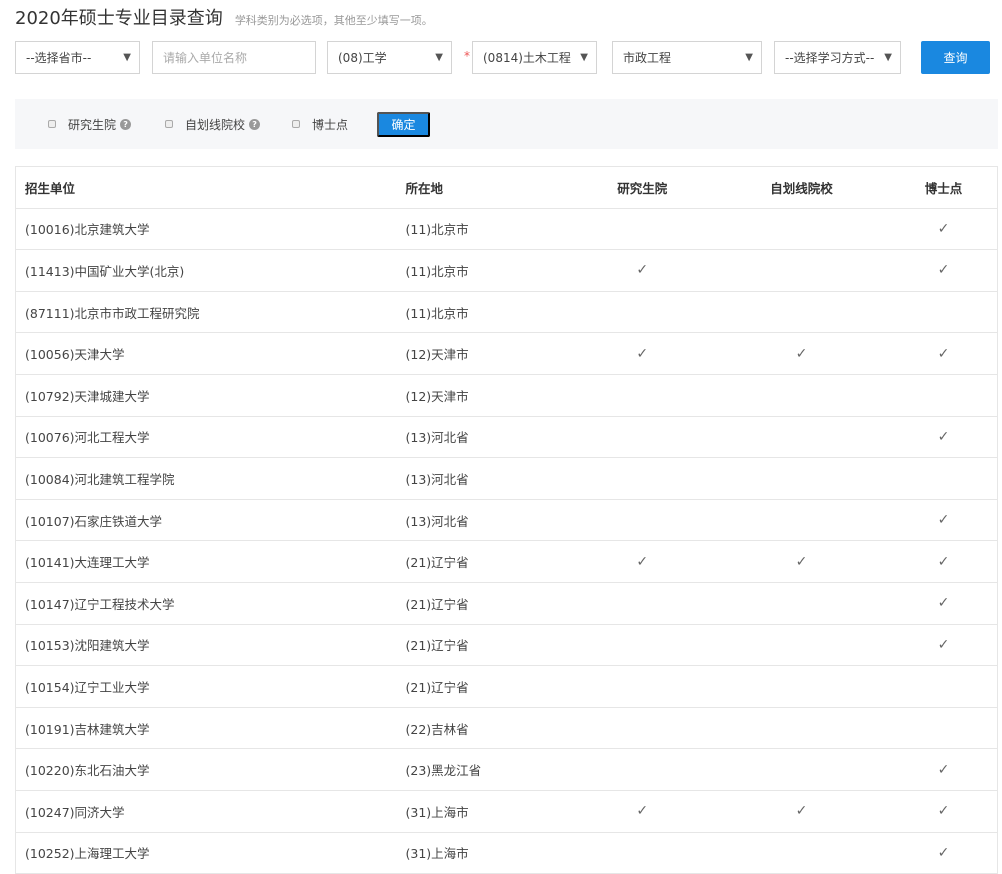  Describe the element at coordinates (506, 853) in the screenshot. I see `table-row: (10252)上海理工大学 (31)上海市 ✓` at that location.